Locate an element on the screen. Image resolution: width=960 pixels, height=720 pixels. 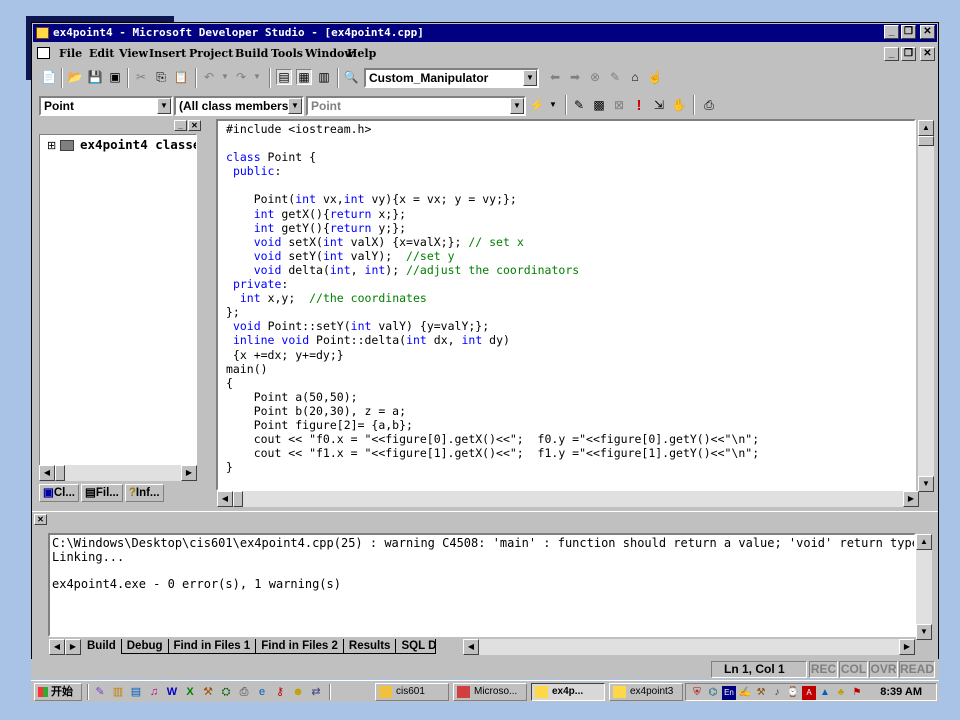
quicklaunch-ie-icon: e is located at coordinates (262, 692).